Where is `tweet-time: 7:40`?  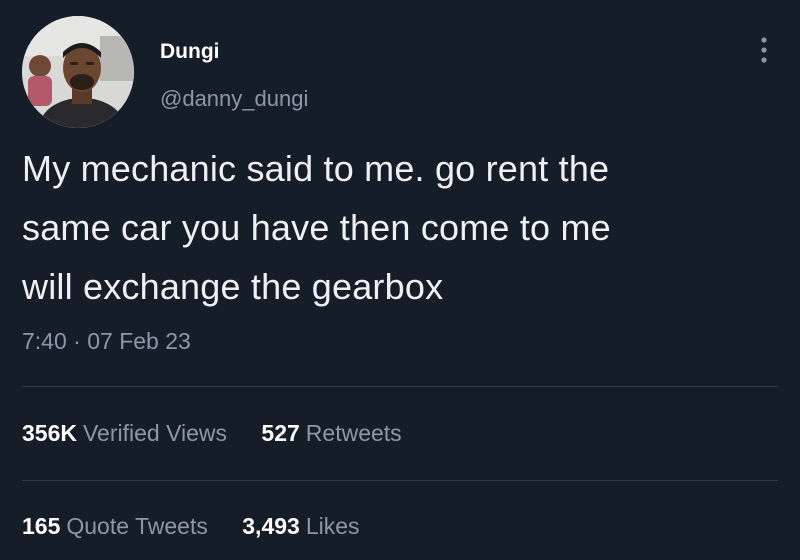 tweet-time: 7:40 is located at coordinates (44, 341).